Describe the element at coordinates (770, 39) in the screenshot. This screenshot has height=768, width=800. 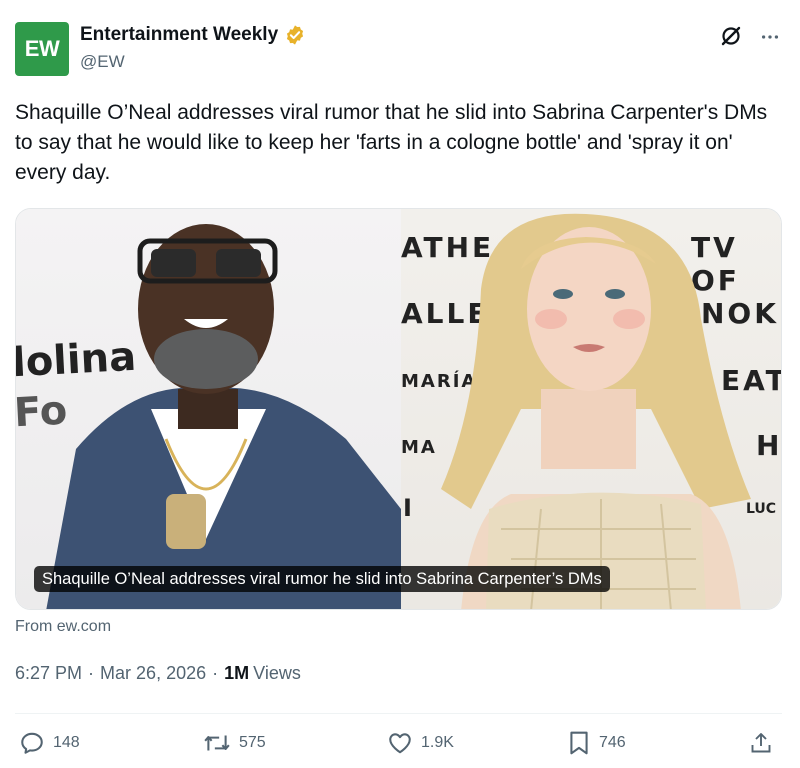
I see `more-icon` at that location.